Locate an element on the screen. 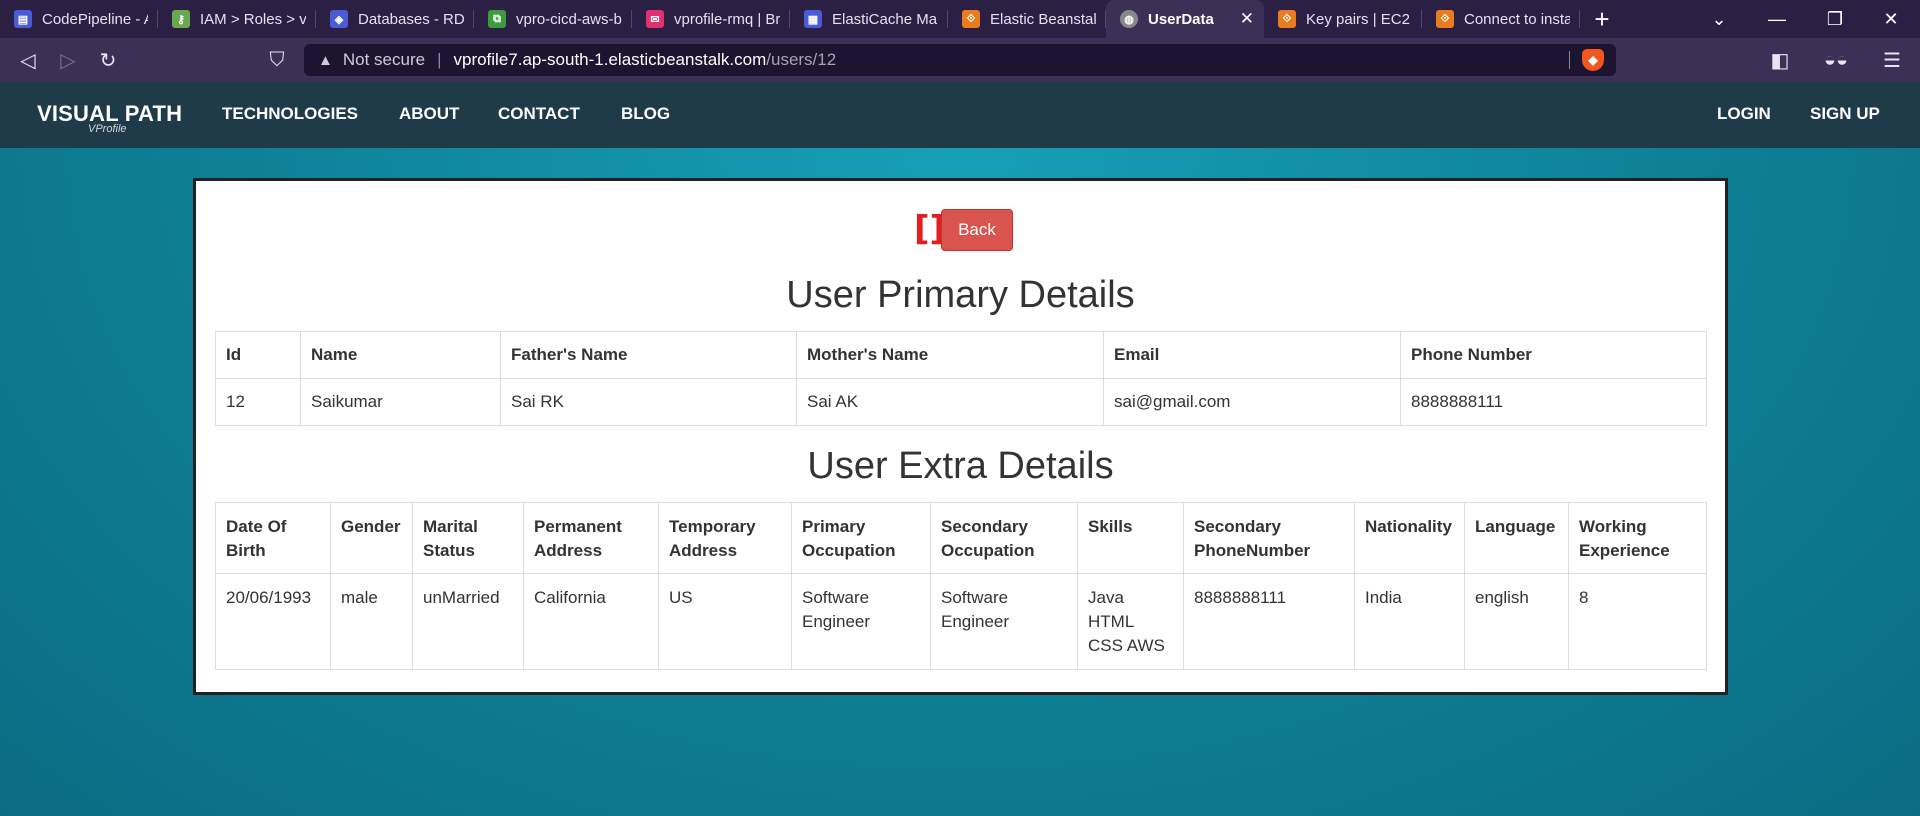 The height and width of the screenshot is (816, 1920). cell-working-experience: 8 is located at coordinates (1637, 621).